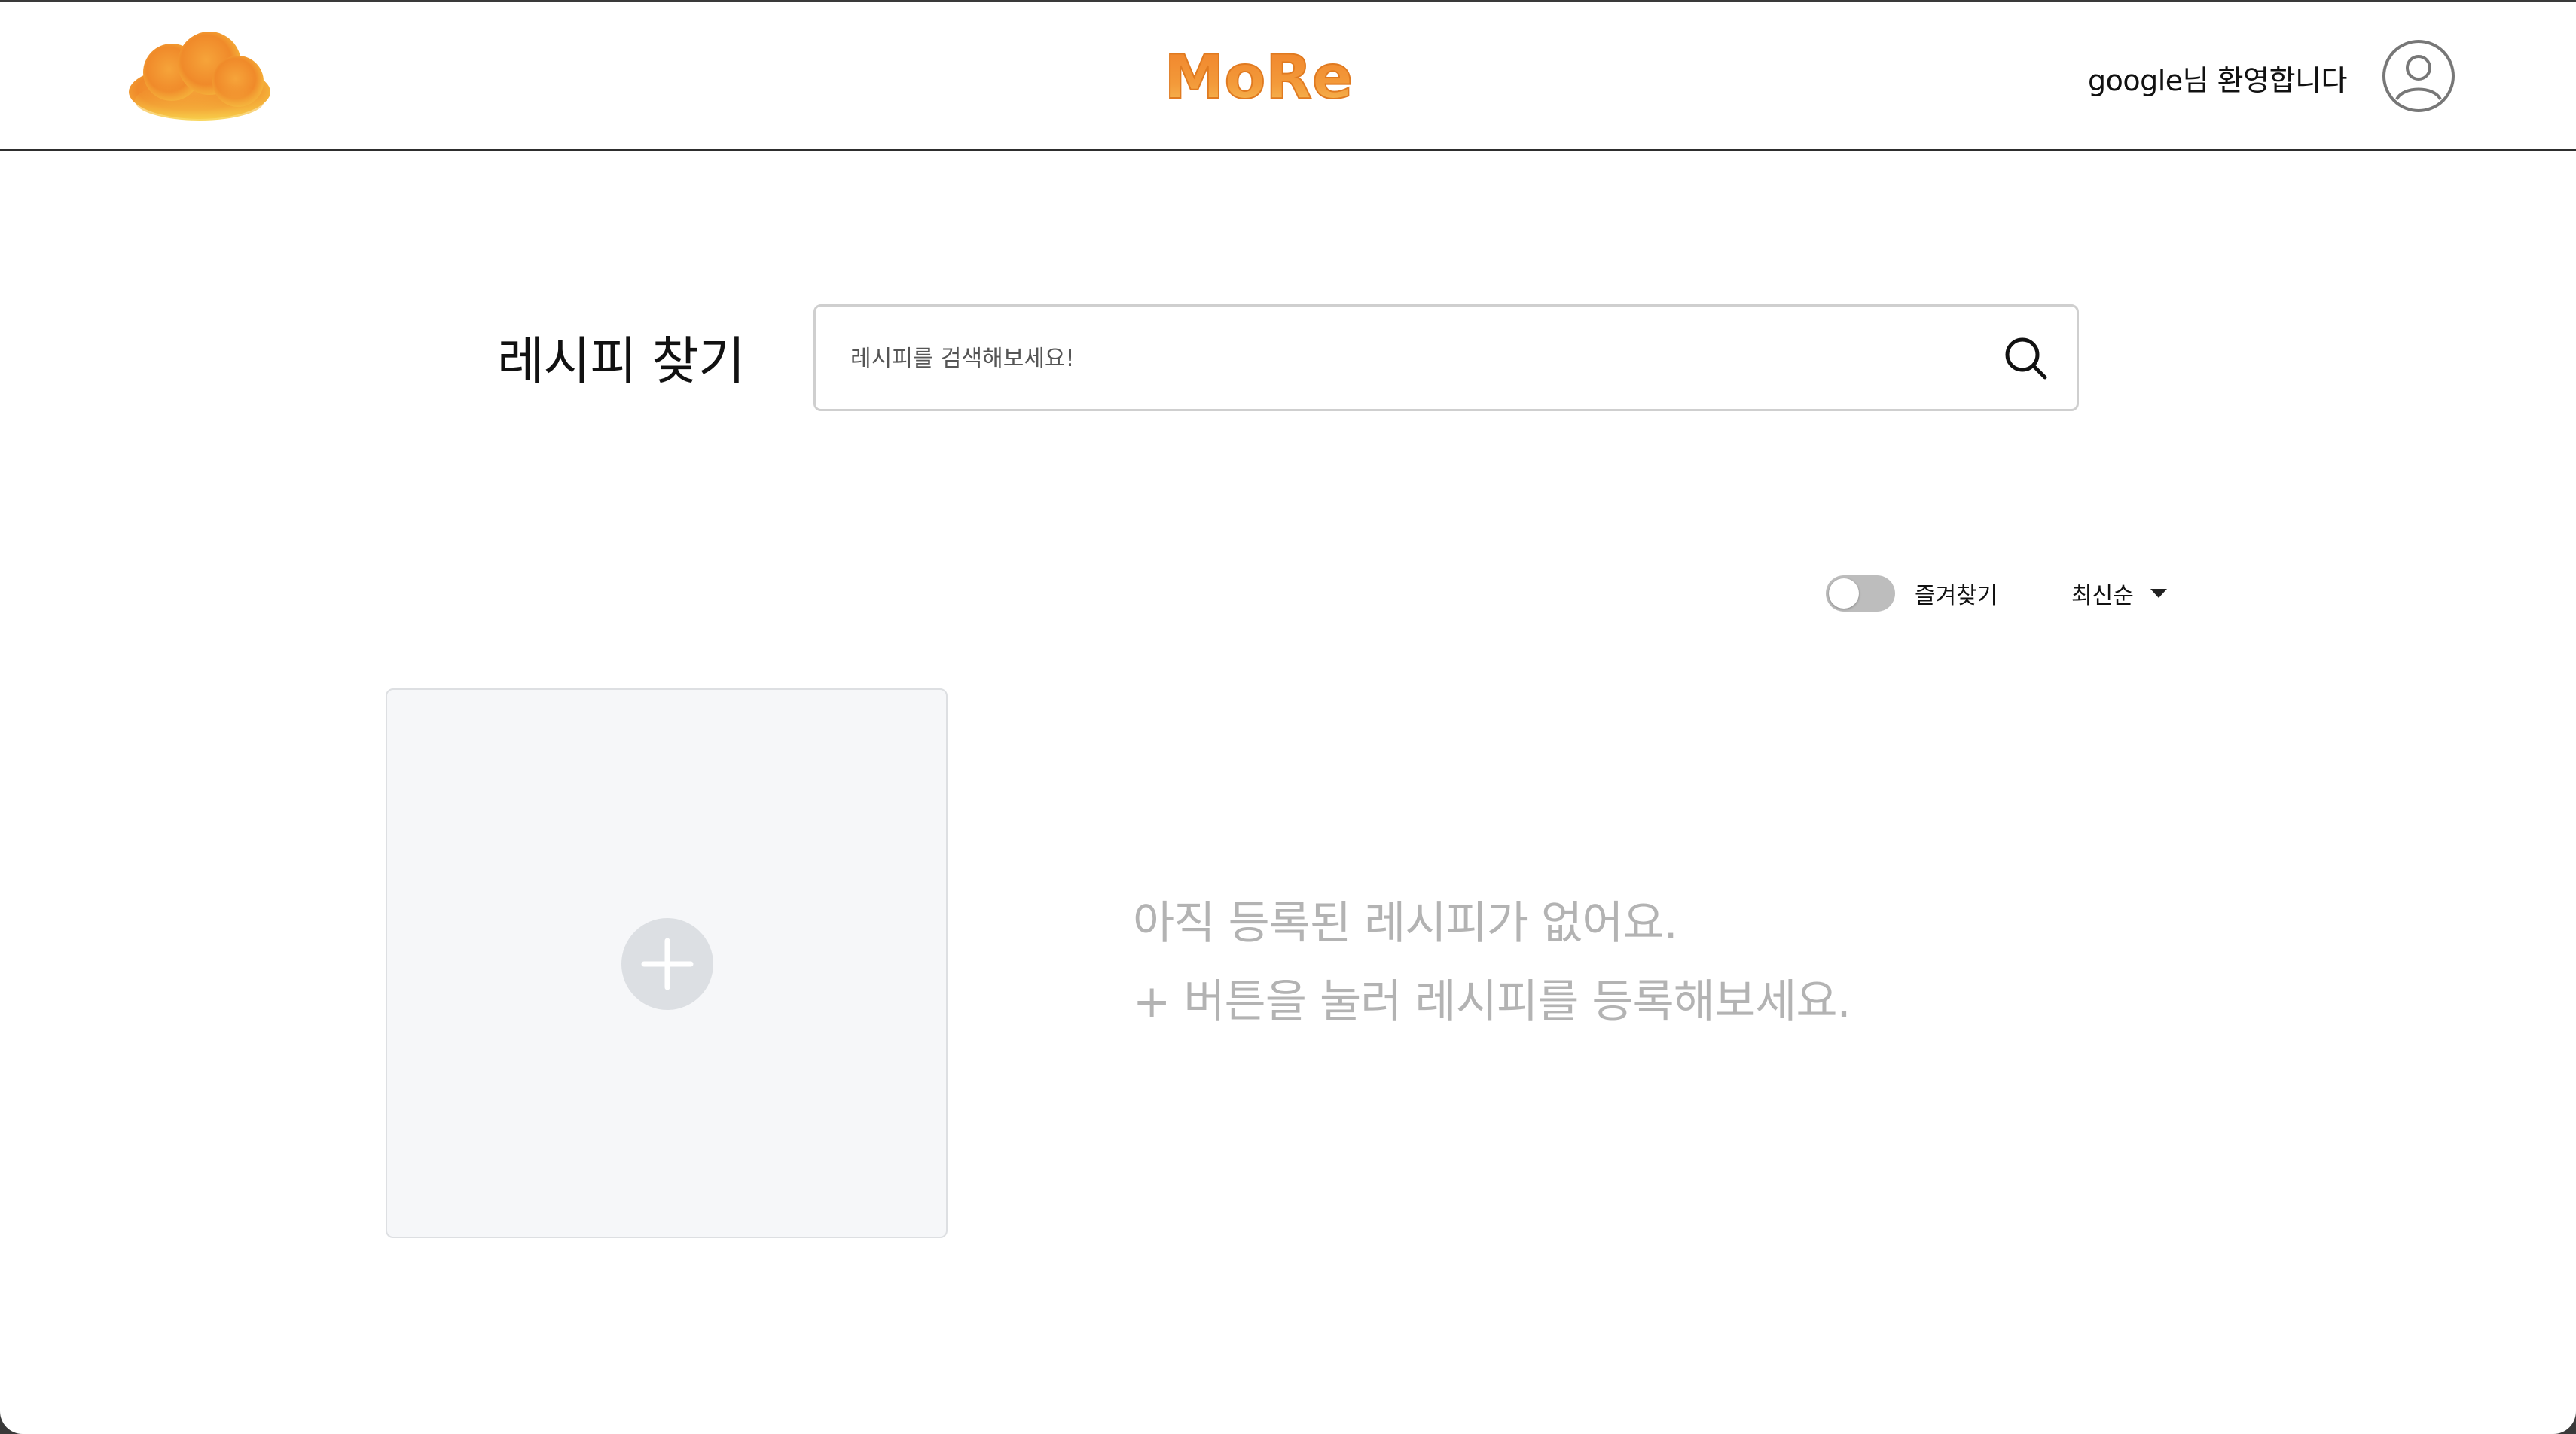 The height and width of the screenshot is (1434, 2576). Describe the element at coordinates (2102, 596) in the screenshot. I see `sort-selected-label: 최신순` at that location.